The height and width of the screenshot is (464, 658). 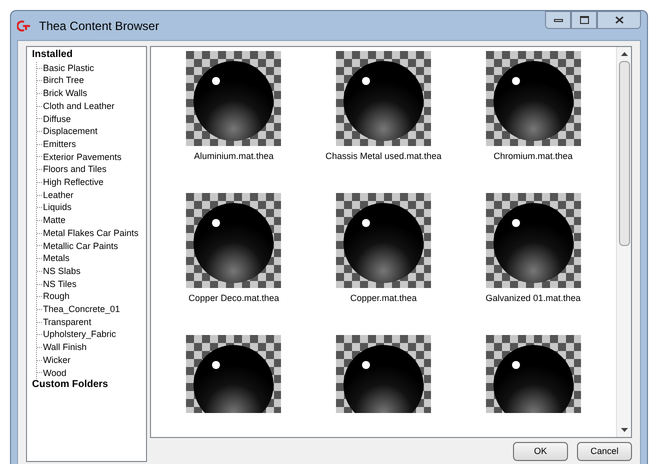 I want to click on tree-item: Basic Plastic, so click(x=68, y=68).